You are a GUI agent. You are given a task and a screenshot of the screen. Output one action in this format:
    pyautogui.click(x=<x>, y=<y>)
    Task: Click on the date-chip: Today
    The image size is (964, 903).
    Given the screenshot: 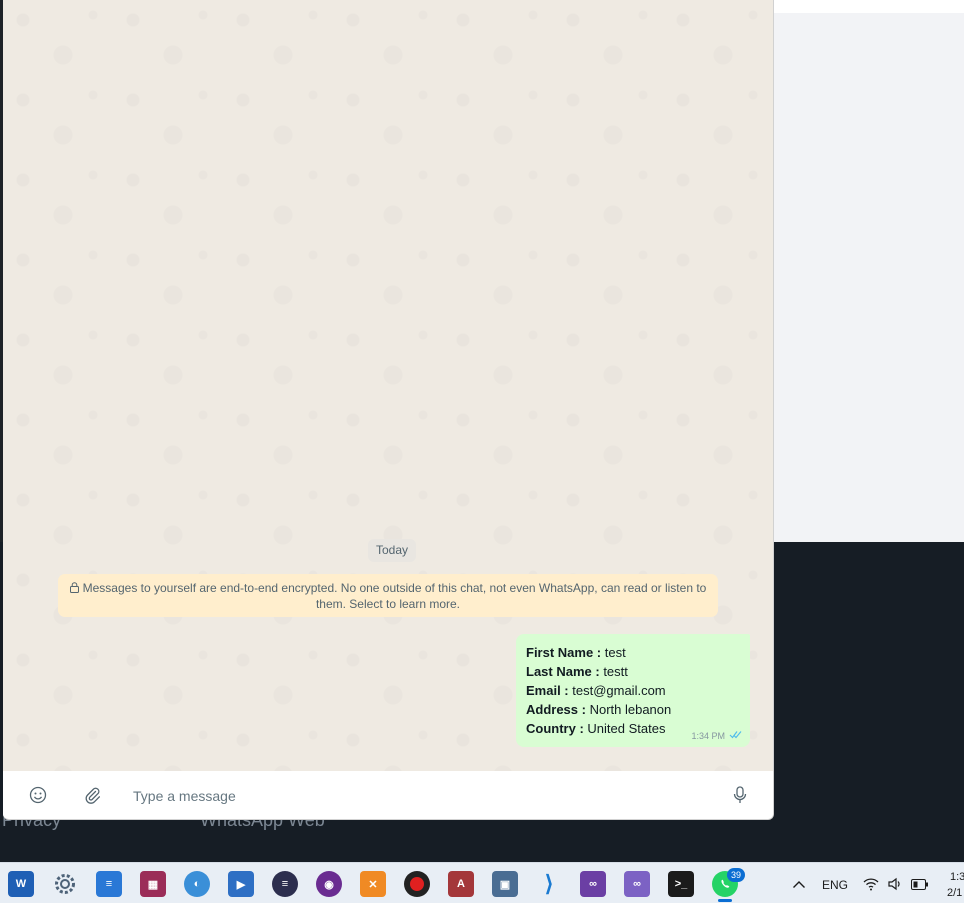 What is the action you would take?
    pyautogui.click(x=392, y=550)
    